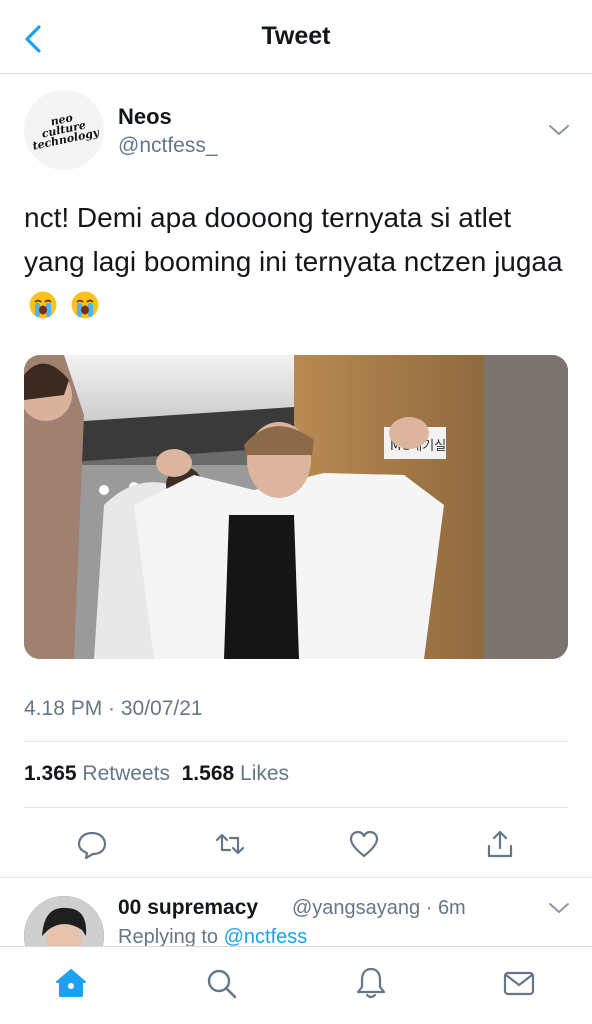 The image size is (592, 1024). Describe the element at coordinates (50, 773) in the screenshot. I see `retweets-count: 1.365` at that location.